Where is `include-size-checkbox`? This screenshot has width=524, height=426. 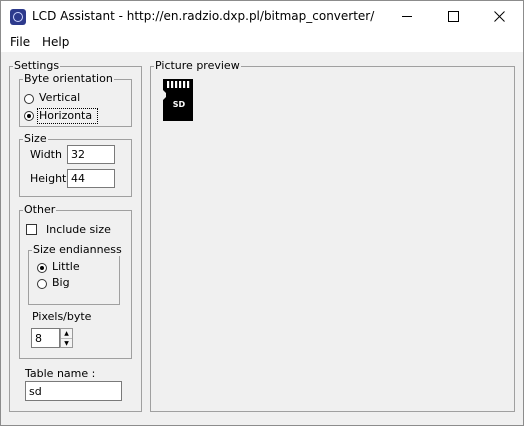 include-size-checkbox is located at coordinates (31, 229).